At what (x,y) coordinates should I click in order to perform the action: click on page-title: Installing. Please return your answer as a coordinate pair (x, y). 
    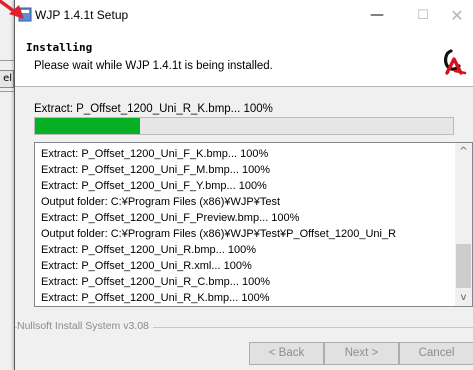
    Looking at the image, I should click on (59, 47).